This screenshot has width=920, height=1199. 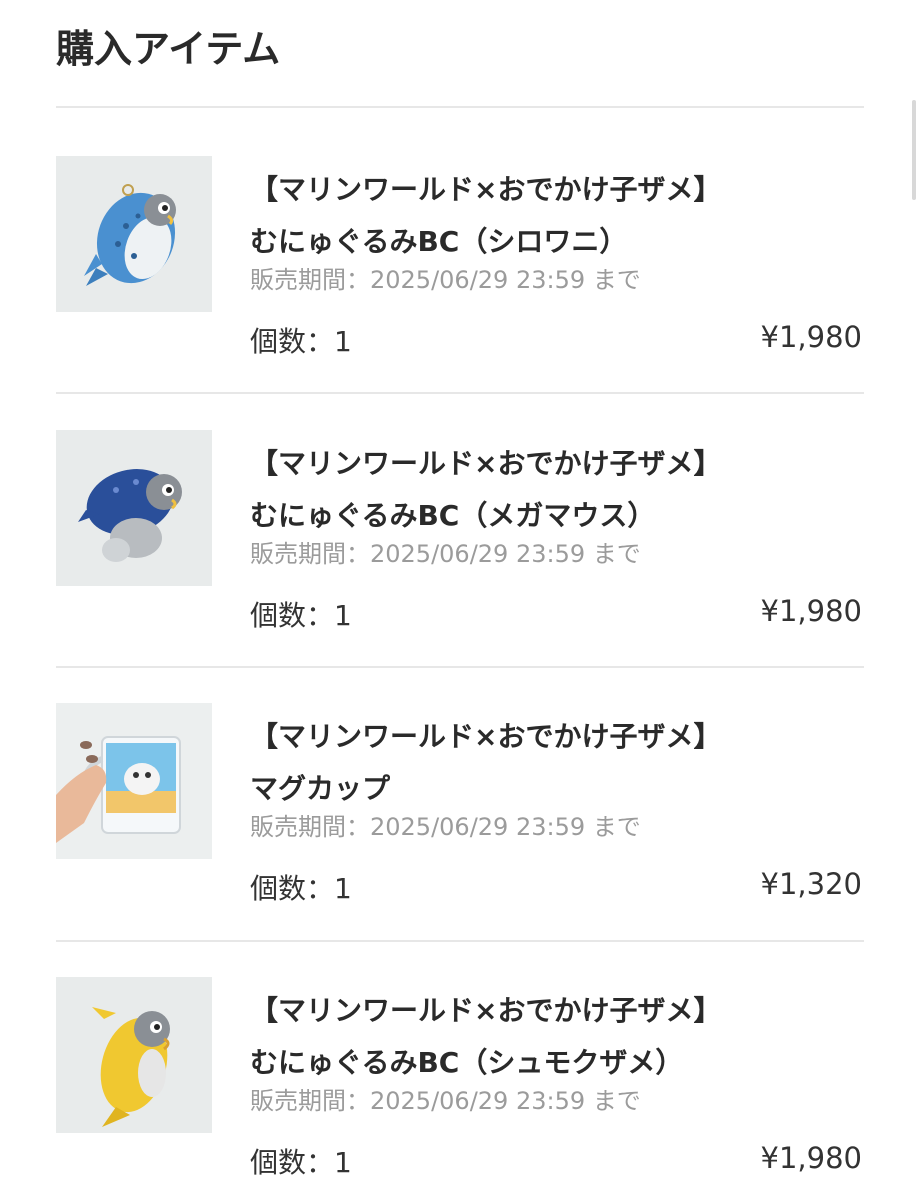 I want to click on item-price: ¥1,320, so click(x=811, y=884).